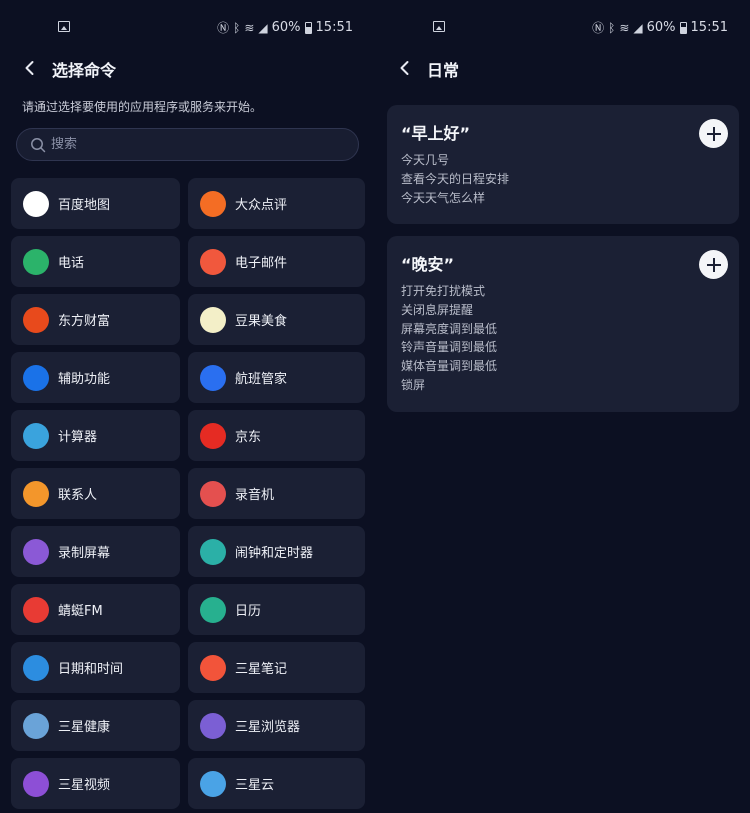  Describe the element at coordinates (36, 725) in the screenshot. I see `samsung-health-icon` at that location.